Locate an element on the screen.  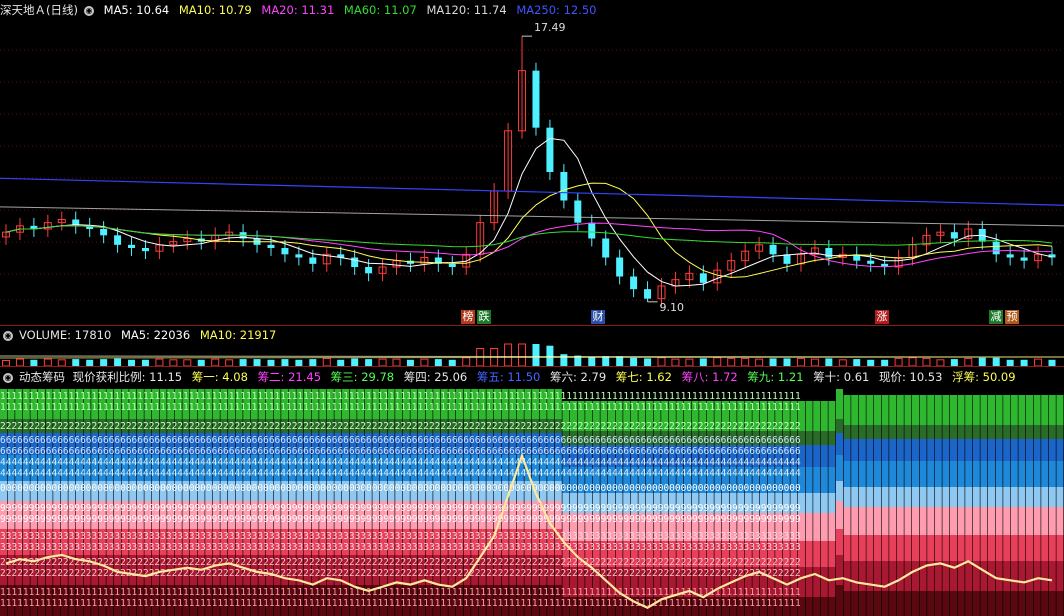
event-marker: 跌 is located at coordinates (484, 317).